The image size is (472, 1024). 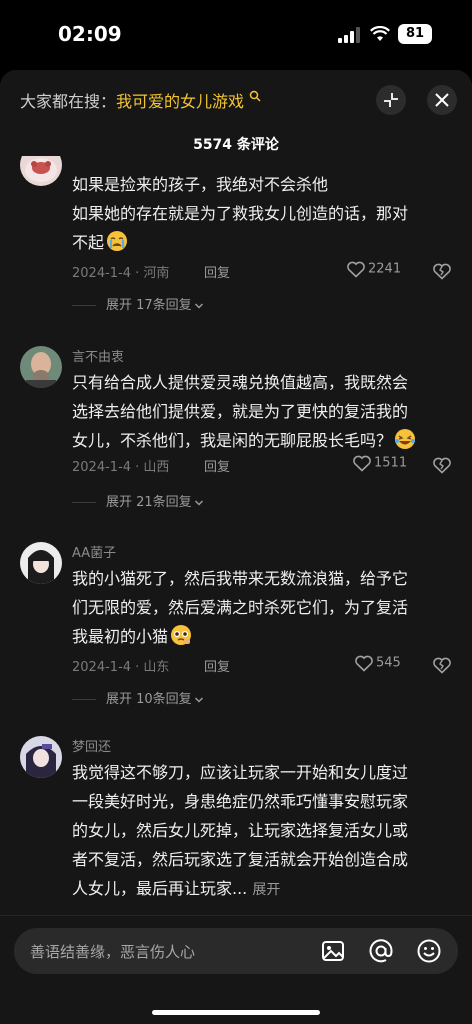 What do you see at coordinates (113, 952) in the screenshot?
I see `comment-input-placeholder: 善语结善缘，恶言伤人心` at bounding box center [113, 952].